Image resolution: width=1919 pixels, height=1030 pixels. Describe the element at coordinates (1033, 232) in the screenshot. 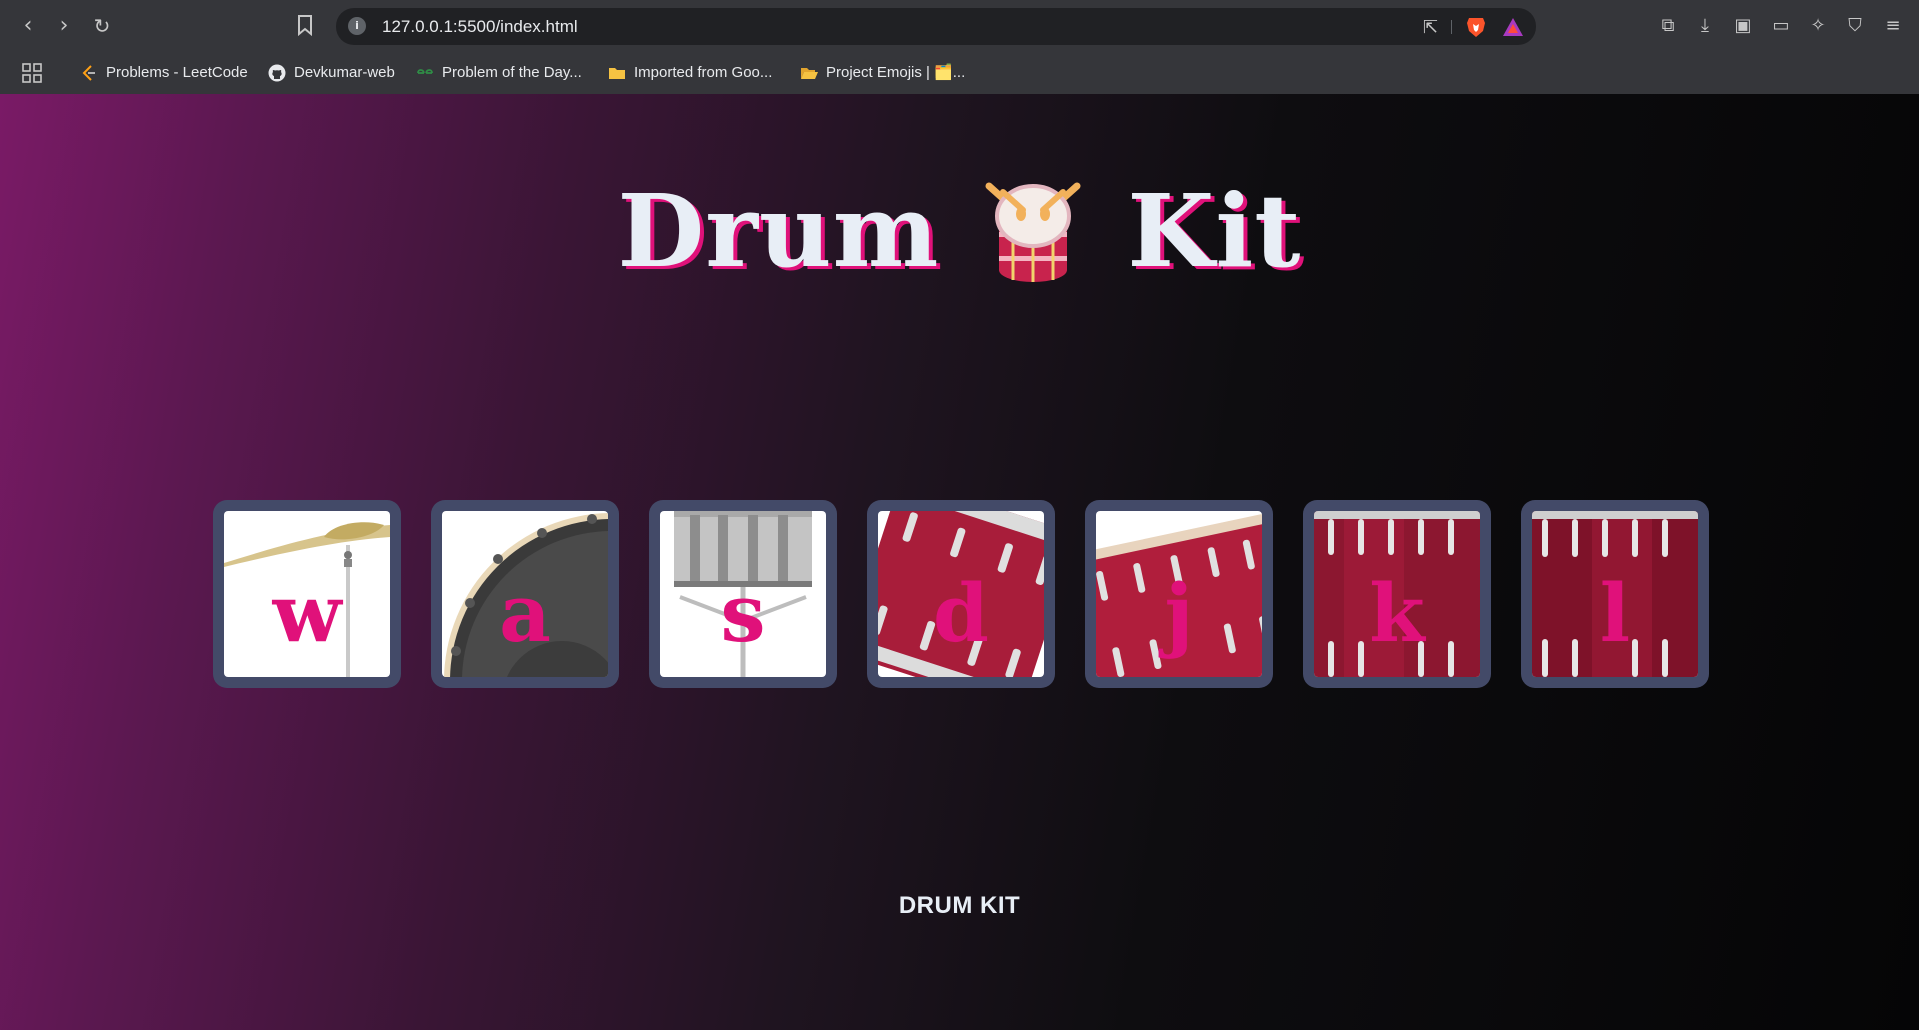

I see `drum-emoji-icon` at that location.